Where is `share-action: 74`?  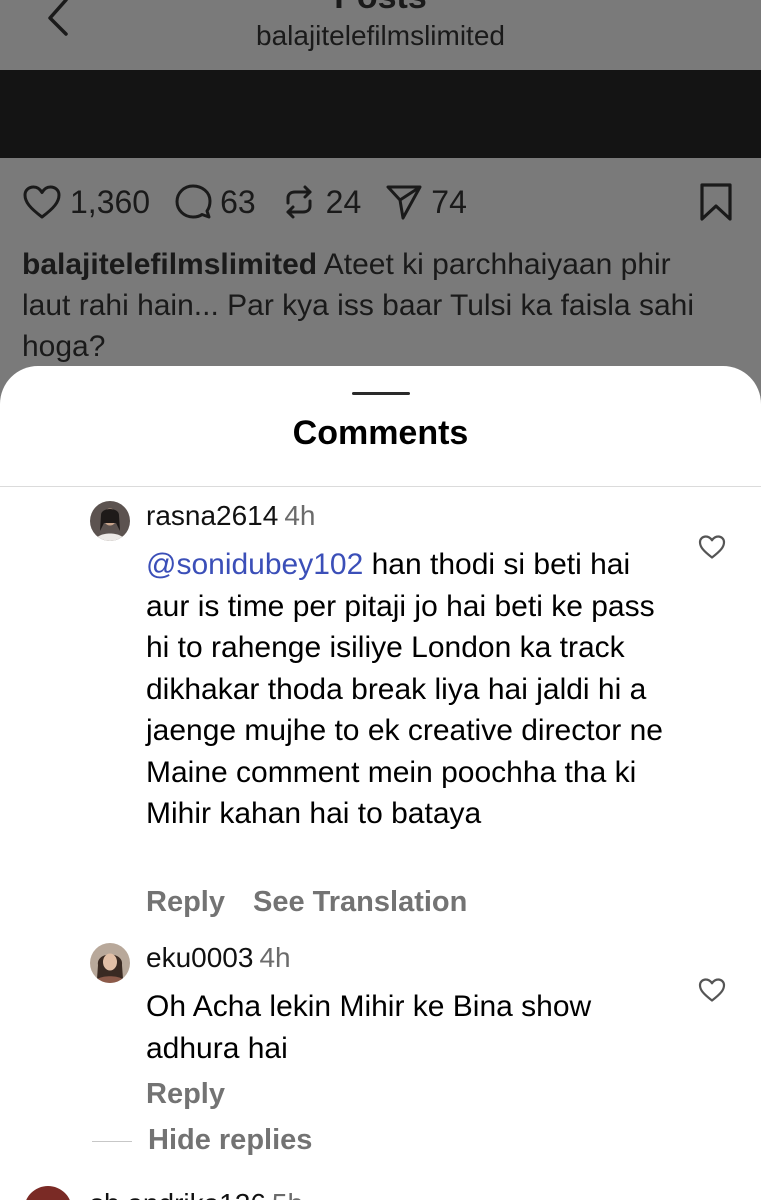
share-action: 74 is located at coordinates (426, 202).